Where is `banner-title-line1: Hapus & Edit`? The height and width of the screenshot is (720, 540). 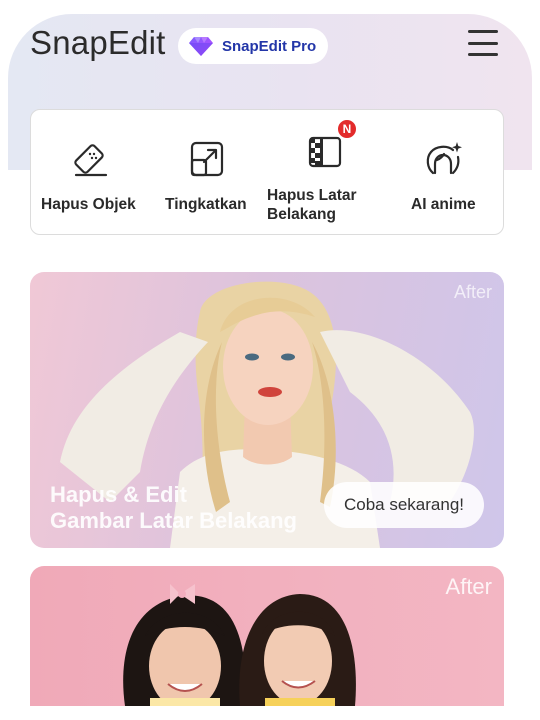 banner-title-line1: Hapus & Edit is located at coordinates (118, 494).